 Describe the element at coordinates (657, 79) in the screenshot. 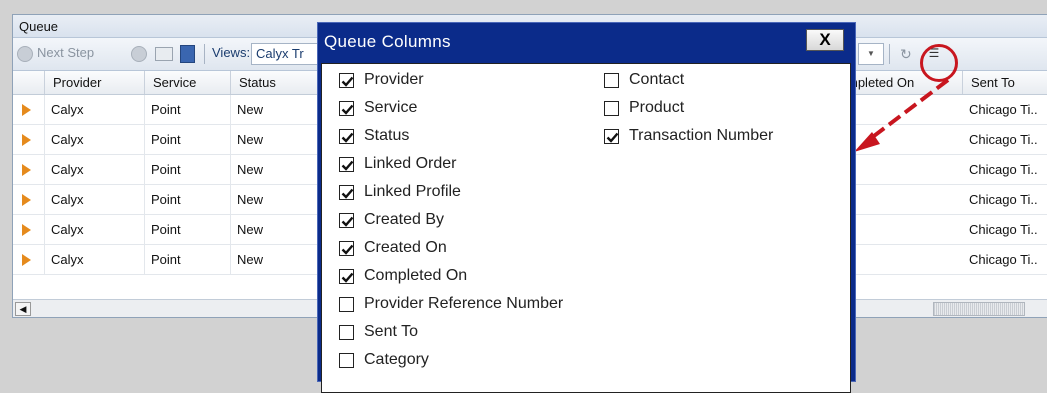

I see `checkbox-label: Contact` at that location.